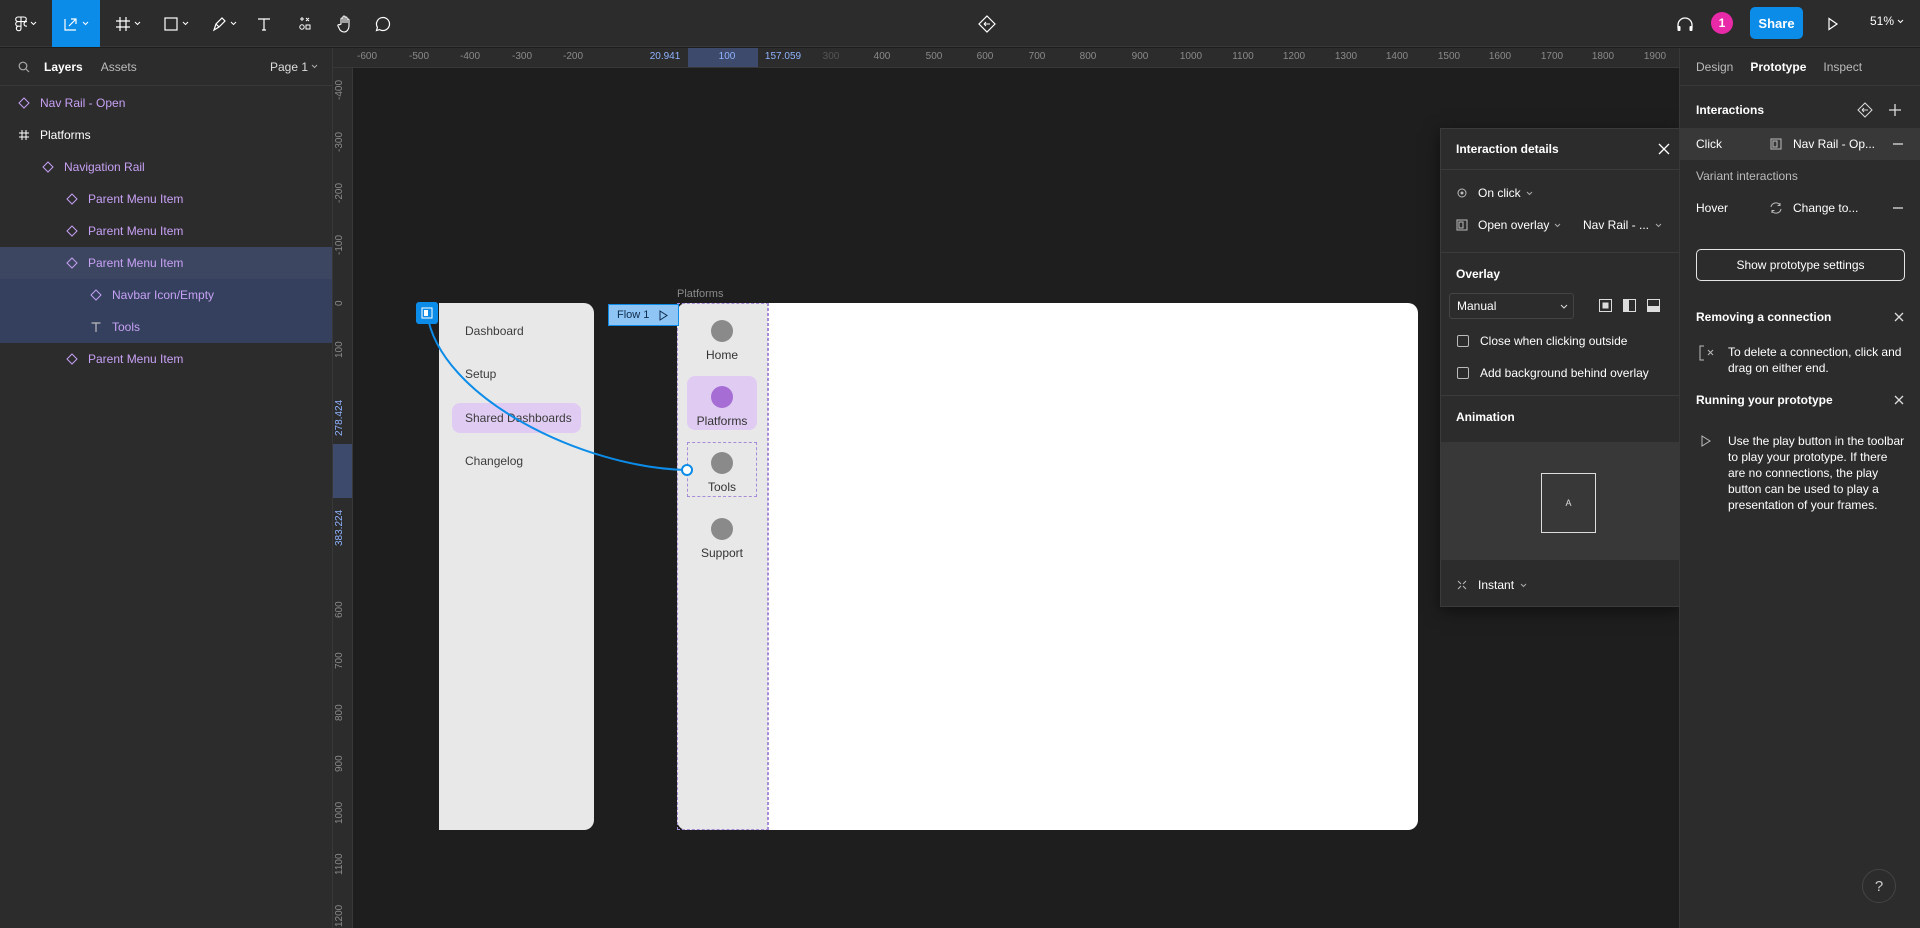 This screenshot has width=1920, height=928. I want to click on tab-inspect: Inspect, so click(1842, 67).